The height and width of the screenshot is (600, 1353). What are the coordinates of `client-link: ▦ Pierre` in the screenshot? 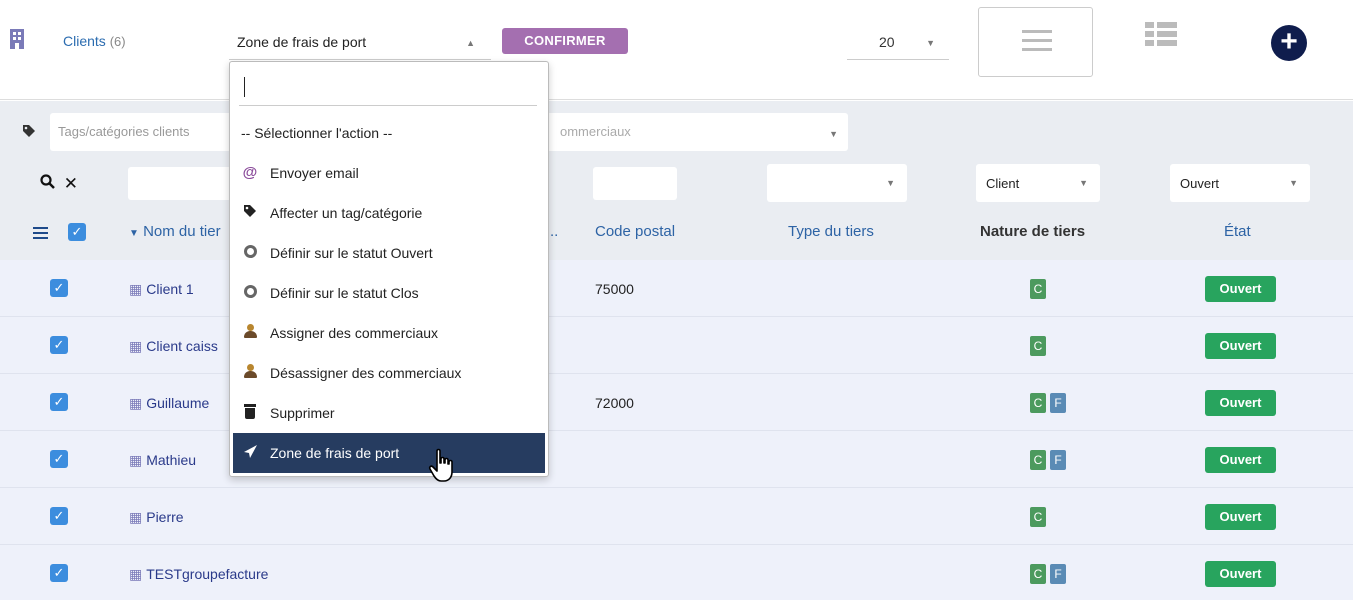 It's located at (156, 517).